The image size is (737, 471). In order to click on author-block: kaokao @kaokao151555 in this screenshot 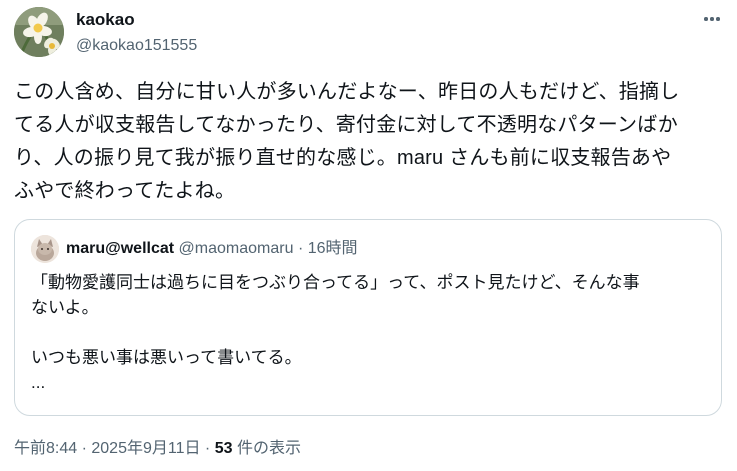, I will do `click(136, 33)`.